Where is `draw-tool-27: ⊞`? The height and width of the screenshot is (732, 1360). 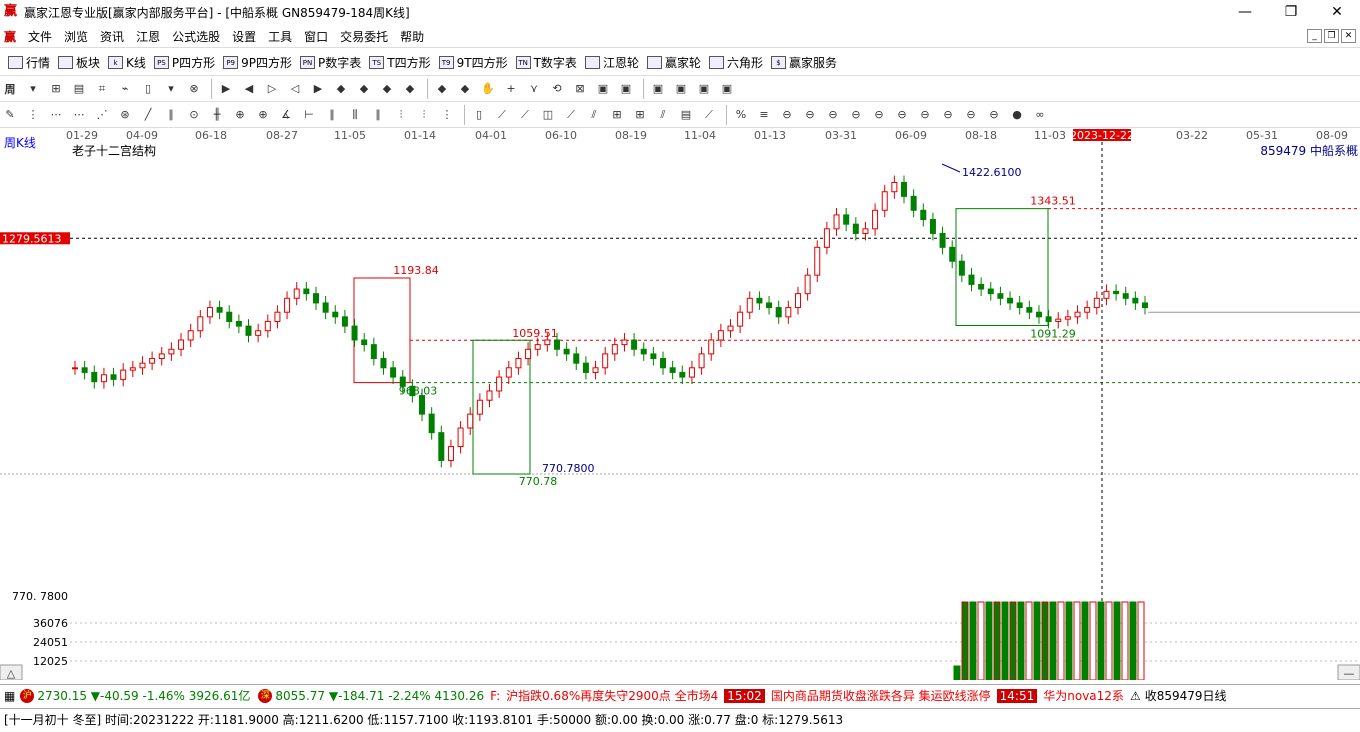 draw-tool-27: ⊞ is located at coordinates (640, 115).